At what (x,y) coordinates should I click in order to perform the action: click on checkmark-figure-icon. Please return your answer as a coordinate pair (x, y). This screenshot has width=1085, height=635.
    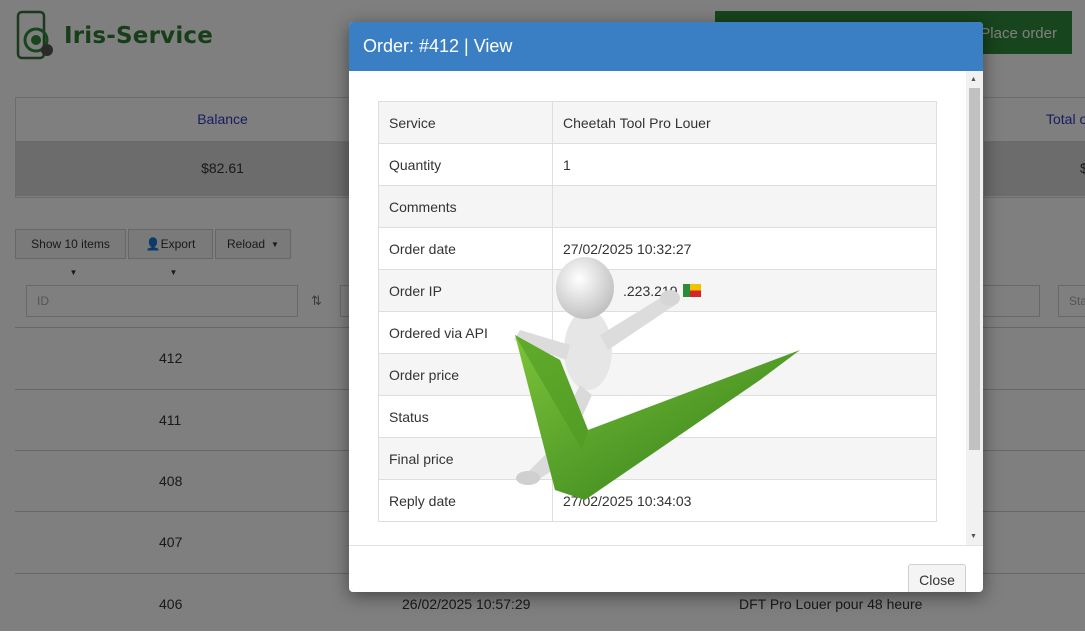
    Looking at the image, I should click on (657, 378).